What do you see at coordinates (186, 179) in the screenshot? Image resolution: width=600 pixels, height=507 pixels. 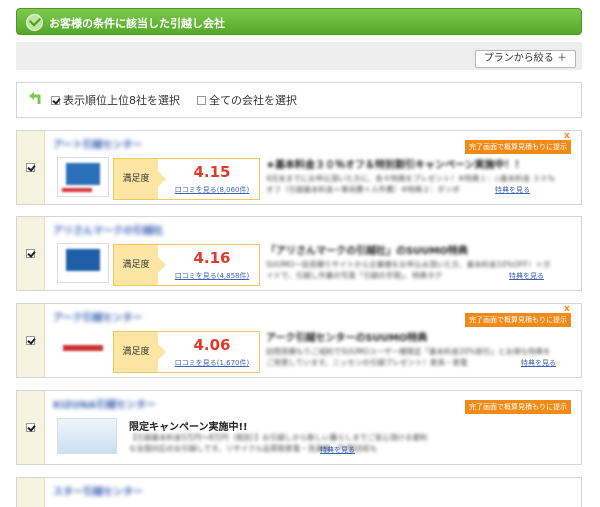 I see `rating-box: 満足度 4.15 口コミを見る(8,060件)` at bounding box center [186, 179].